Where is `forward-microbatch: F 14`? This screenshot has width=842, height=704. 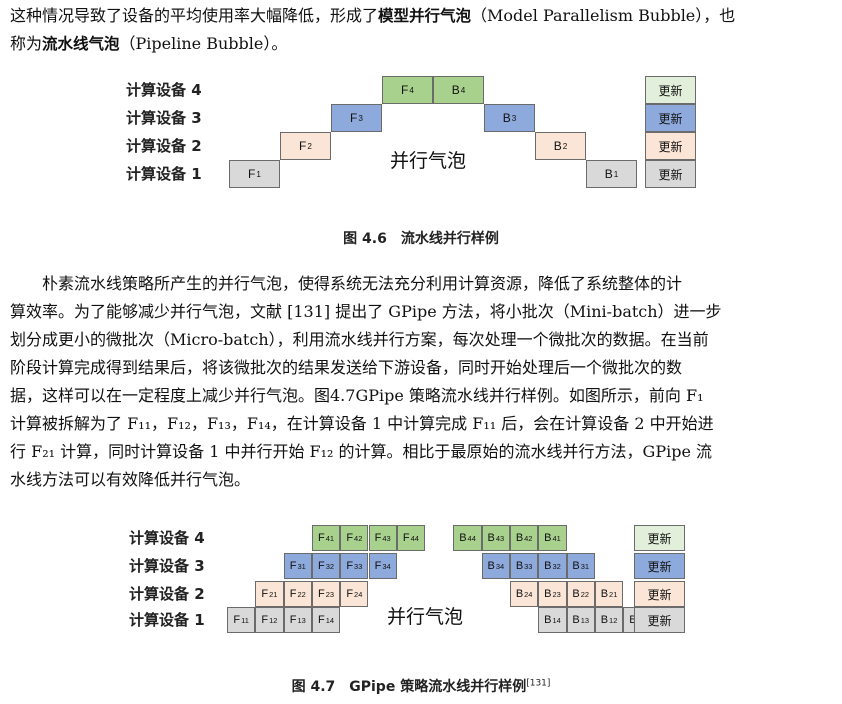 forward-microbatch: F 14 is located at coordinates (326, 620).